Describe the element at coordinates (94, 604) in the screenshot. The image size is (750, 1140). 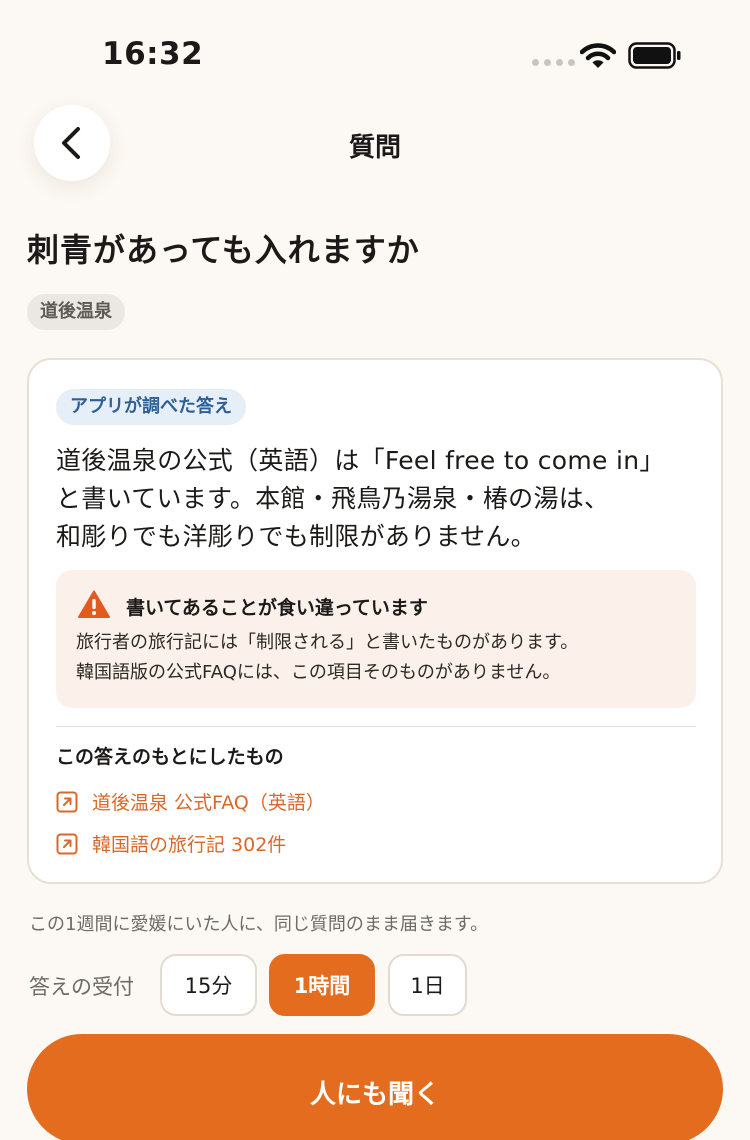
I see `warning-triangle-icon` at that location.